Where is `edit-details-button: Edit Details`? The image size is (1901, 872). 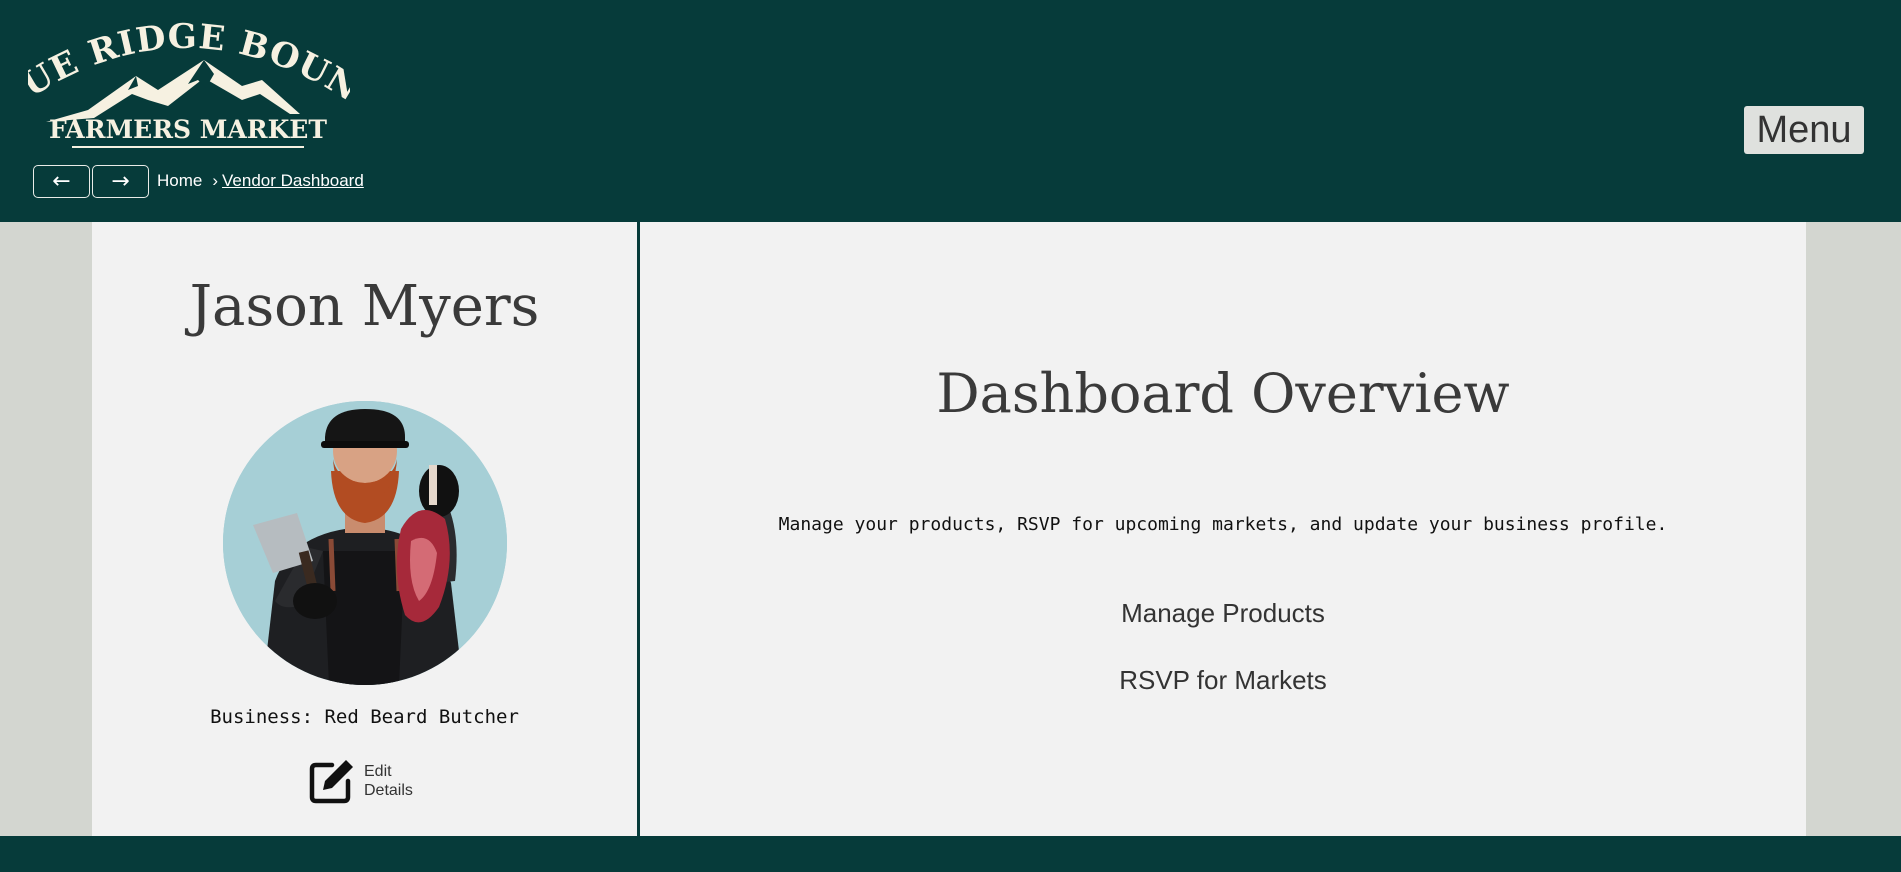
edit-details-button: Edit Details is located at coordinates (366, 781).